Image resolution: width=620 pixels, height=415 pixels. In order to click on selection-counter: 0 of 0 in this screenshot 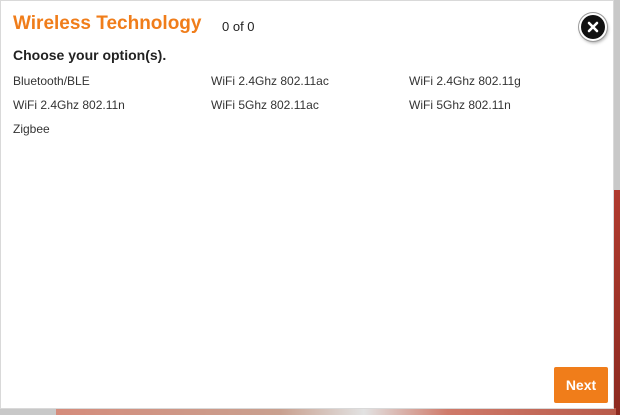, I will do `click(238, 26)`.